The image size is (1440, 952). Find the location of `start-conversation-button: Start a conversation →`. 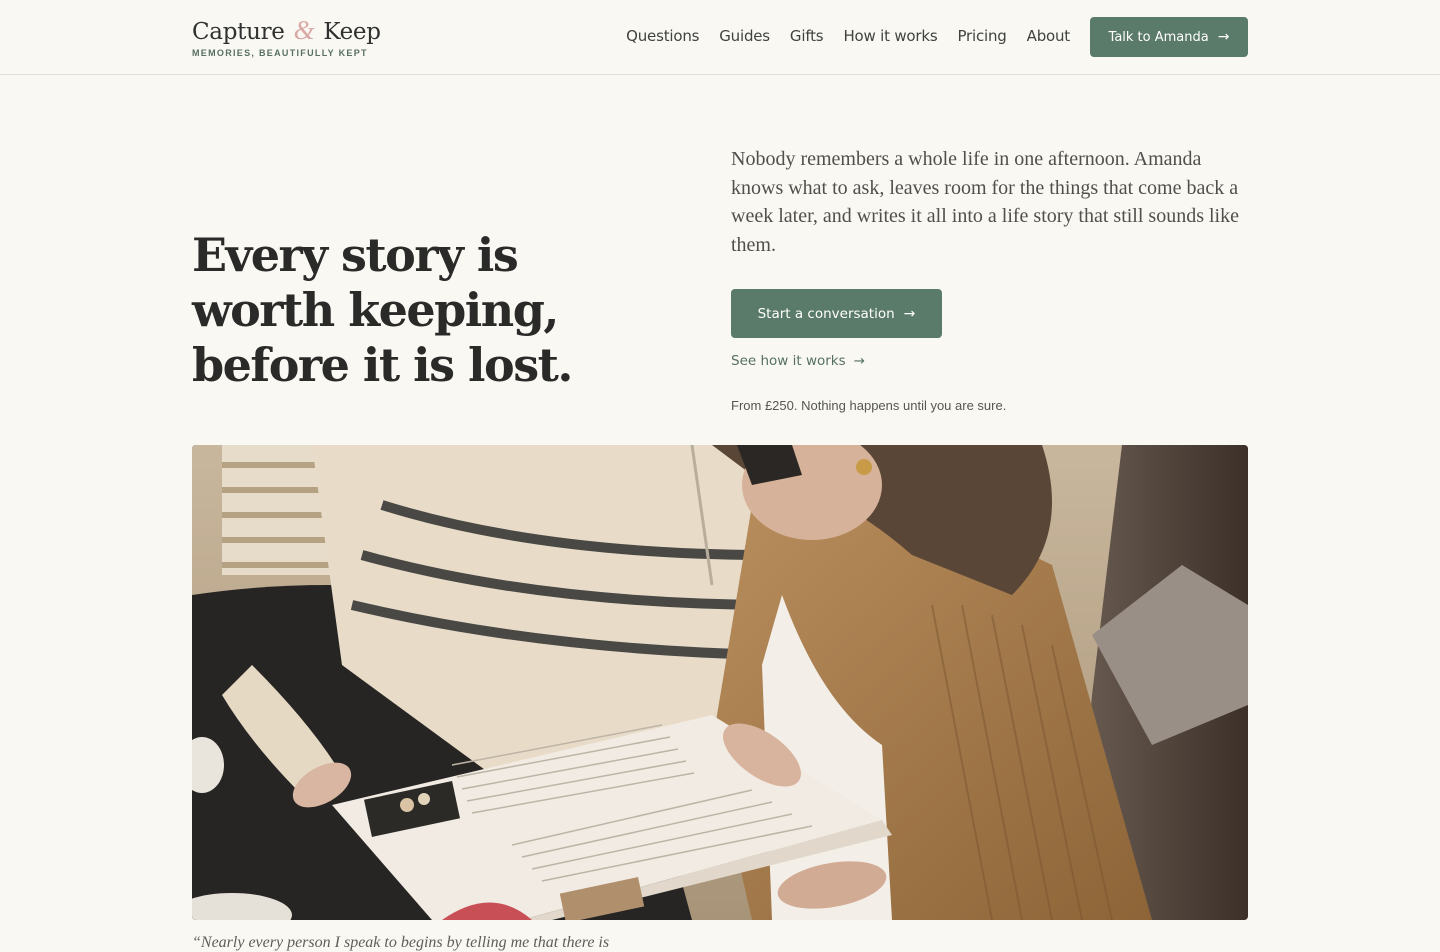

start-conversation-button: Start a conversation → is located at coordinates (836, 313).